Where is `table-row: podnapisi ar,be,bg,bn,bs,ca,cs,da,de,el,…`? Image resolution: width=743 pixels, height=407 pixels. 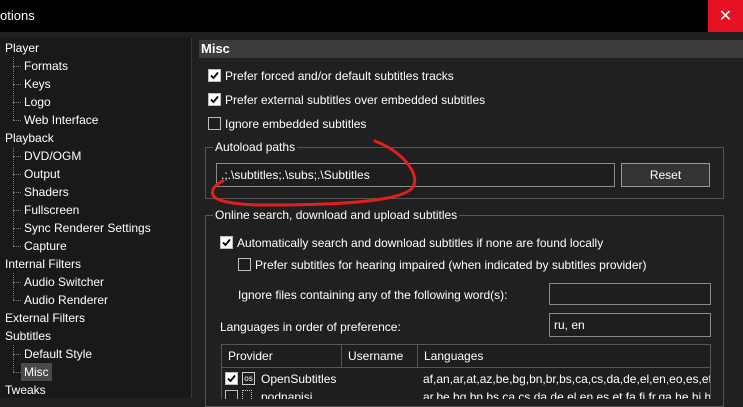
table-row: podnapisi ar,be,bg,bn,bs,ca,cs,da,de,el,… is located at coordinates (466, 393).